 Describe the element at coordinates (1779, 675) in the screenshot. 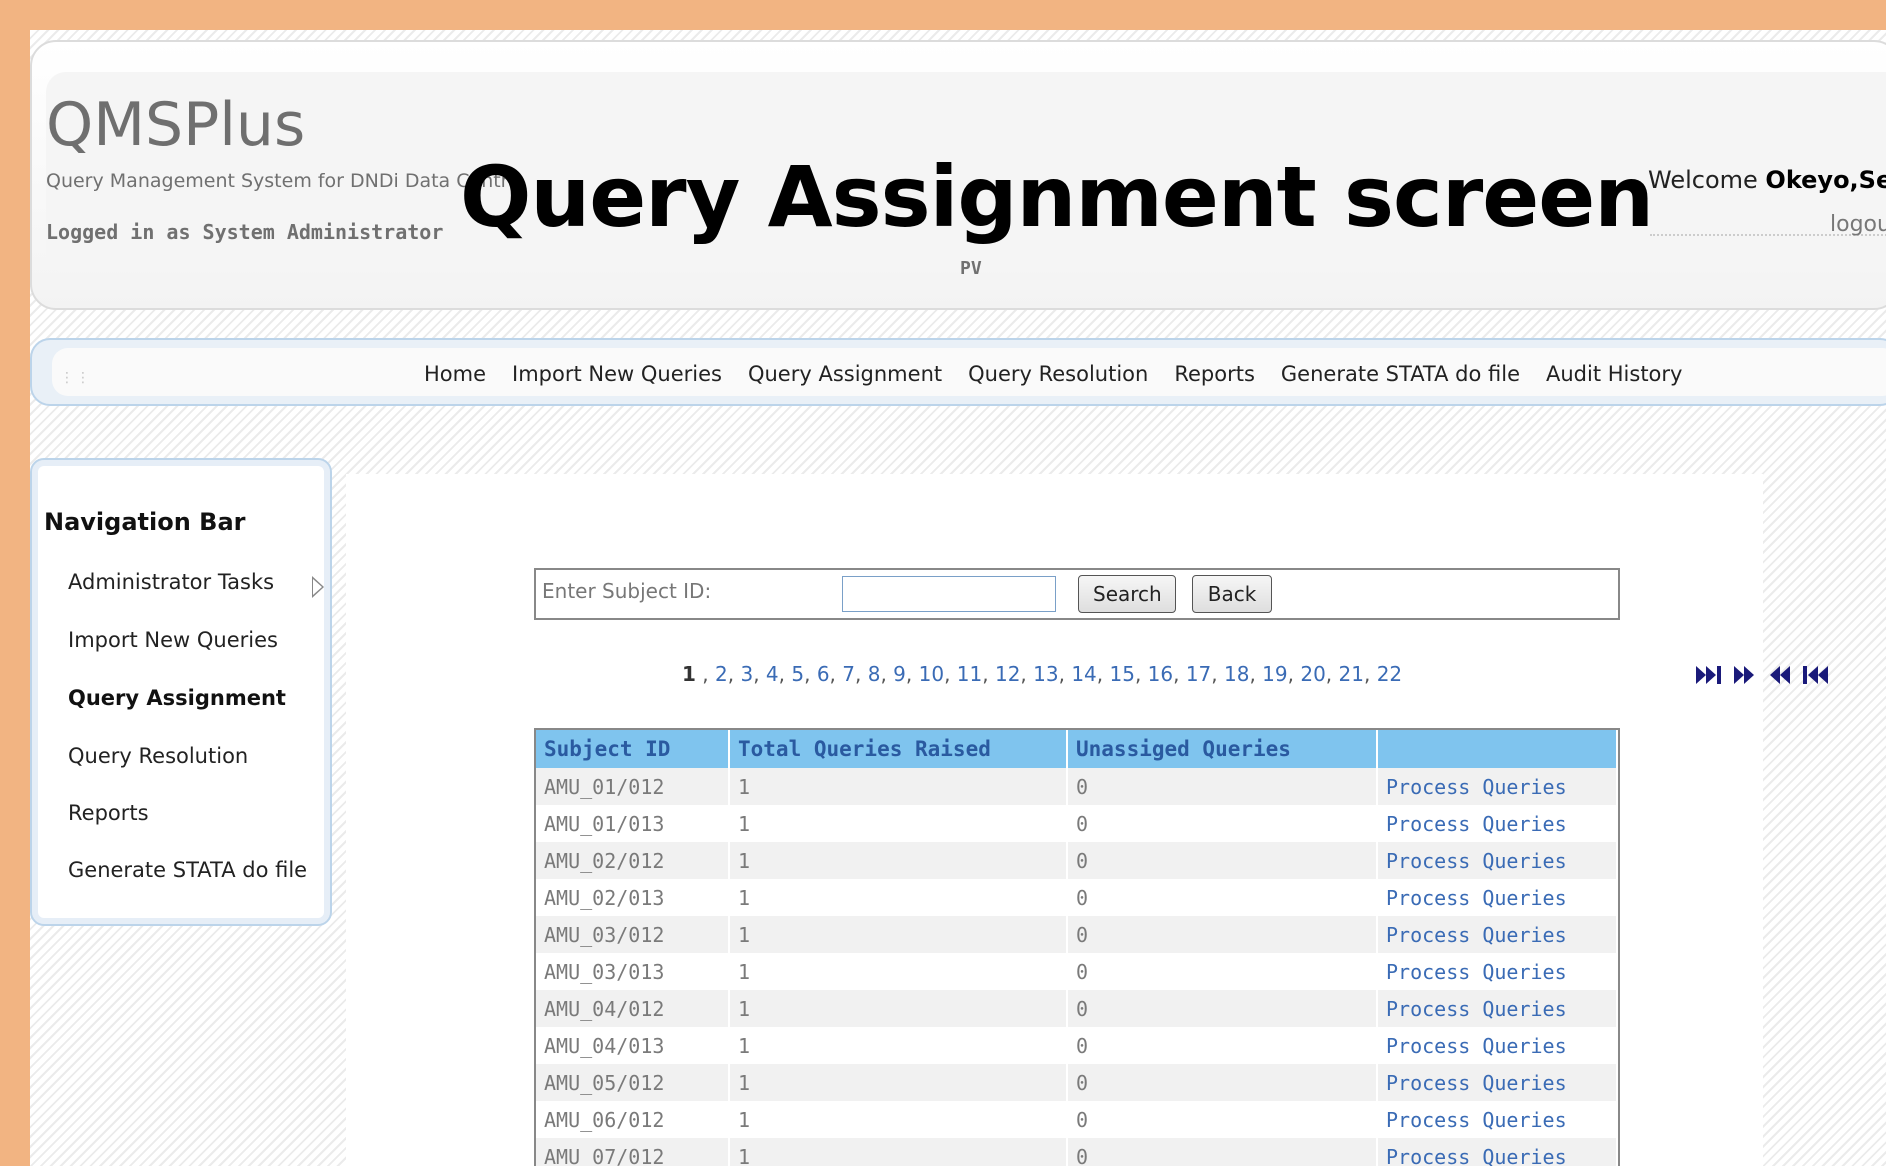

I see `previous-page-icon` at that location.